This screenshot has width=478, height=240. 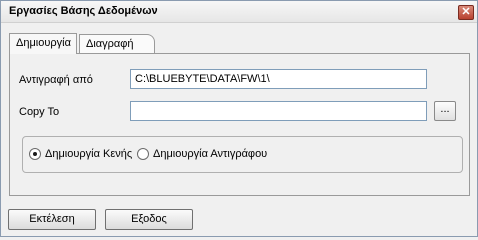 I want to click on close-icon: ✕, so click(x=466, y=12).